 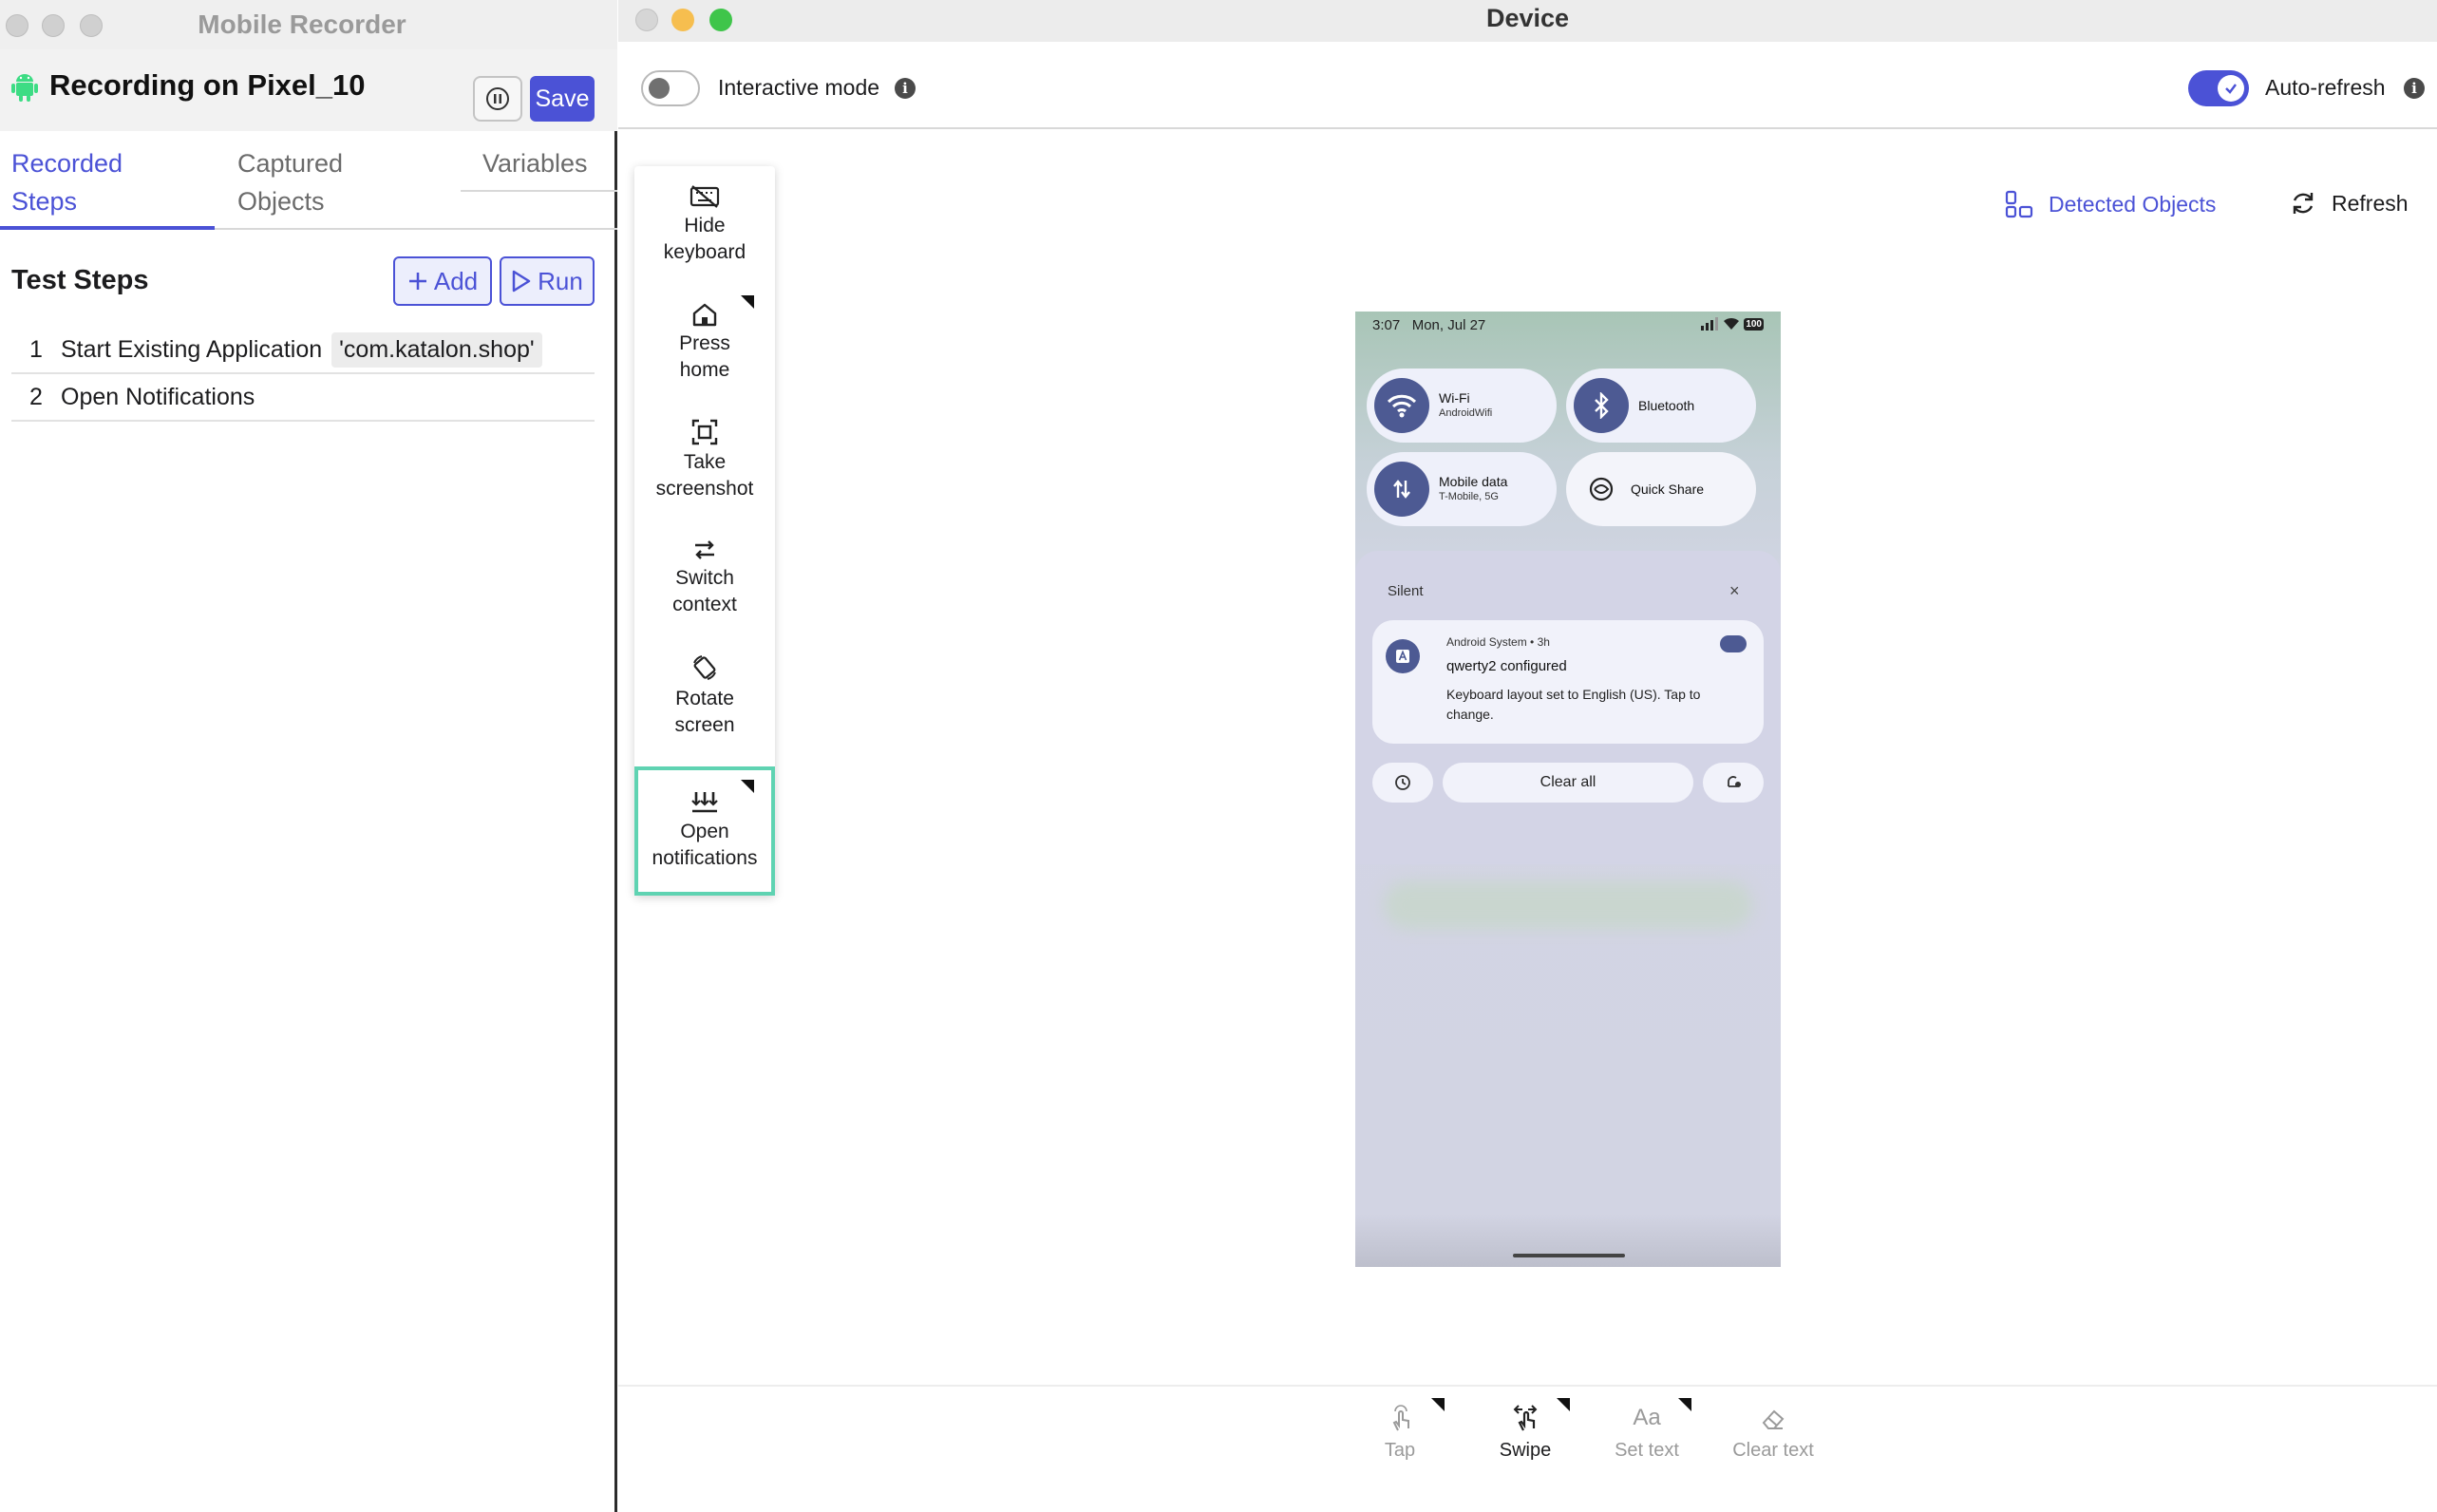 What do you see at coordinates (1525, 1418) in the screenshot?
I see `swipe-icon` at bounding box center [1525, 1418].